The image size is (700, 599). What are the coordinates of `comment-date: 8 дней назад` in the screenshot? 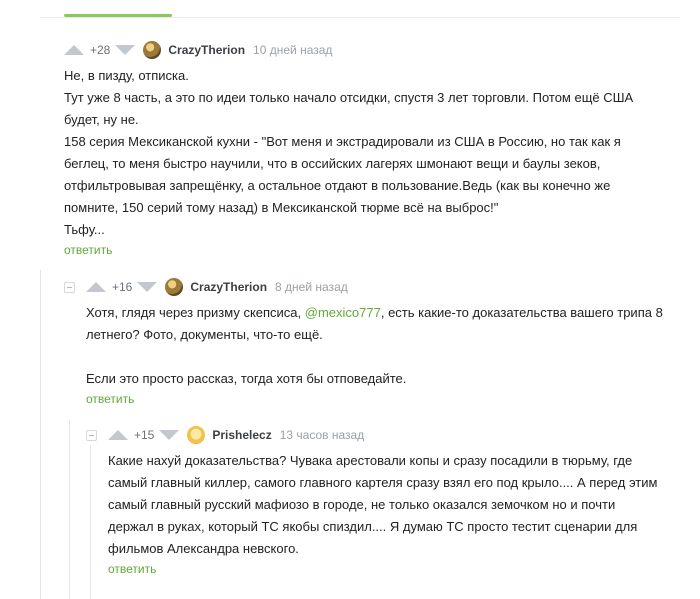 It's located at (311, 287).